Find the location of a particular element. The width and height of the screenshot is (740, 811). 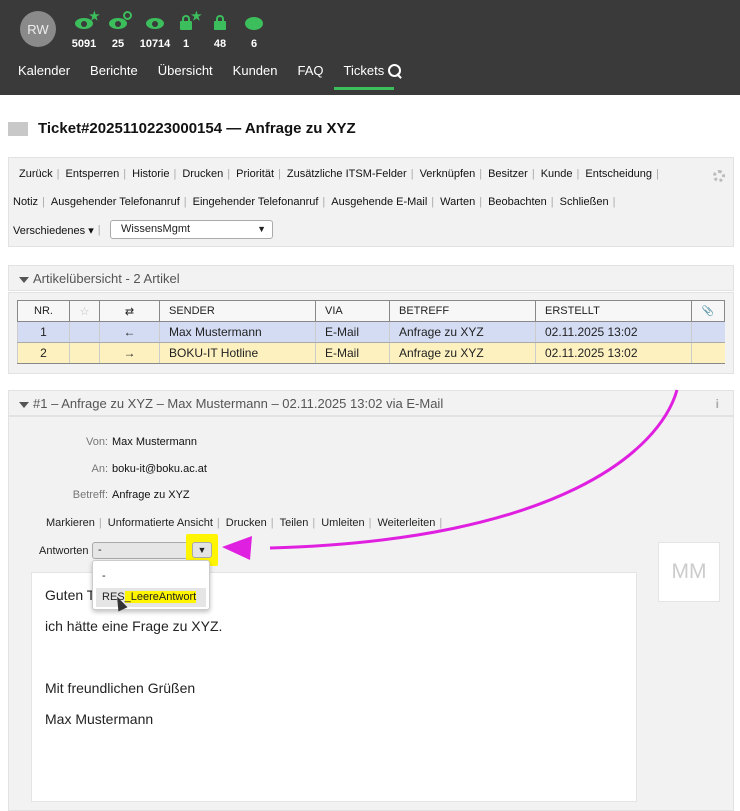

cell-star is located at coordinates (84, 353).